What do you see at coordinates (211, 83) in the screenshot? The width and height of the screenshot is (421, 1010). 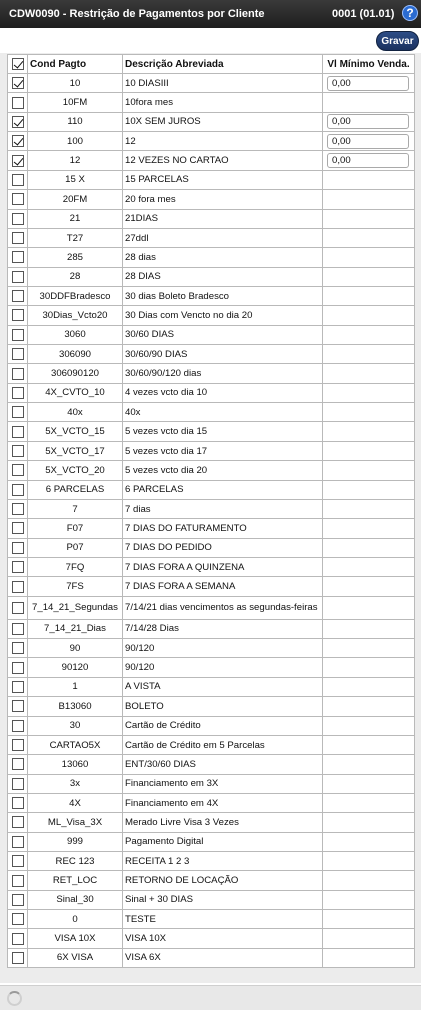 I see `table-row: 10 10 DIASIII 0,00` at bounding box center [211, 83].